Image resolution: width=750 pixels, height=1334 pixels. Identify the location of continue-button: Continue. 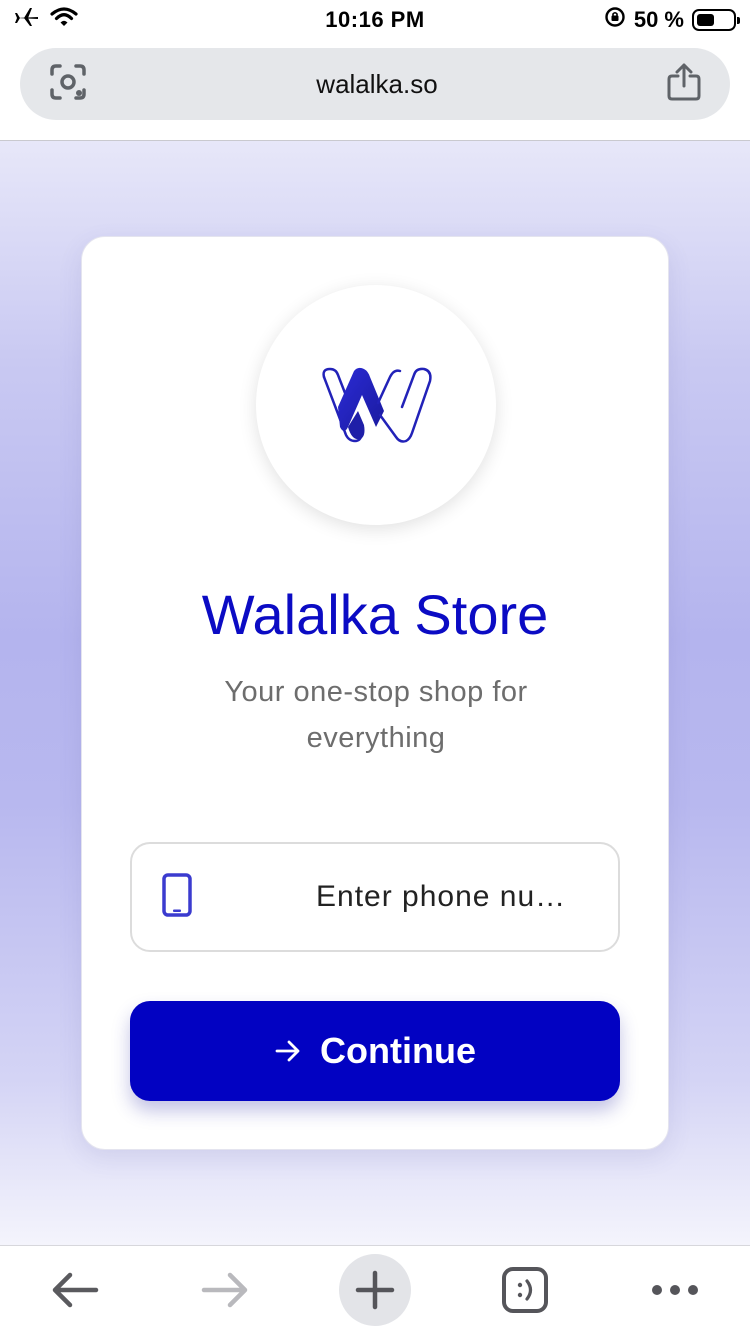
(375, 1051).